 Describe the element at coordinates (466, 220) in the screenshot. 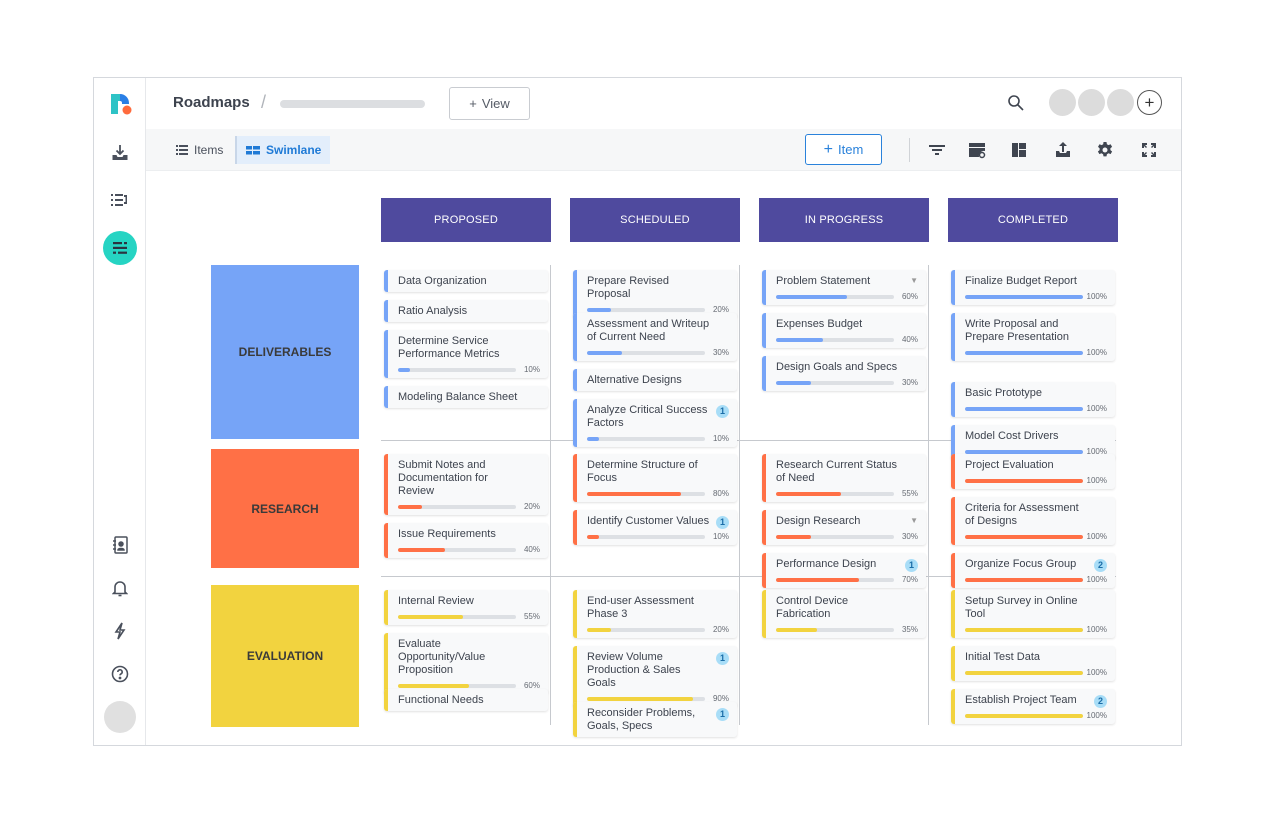

I see `column-header: PROPOSED` at that location.